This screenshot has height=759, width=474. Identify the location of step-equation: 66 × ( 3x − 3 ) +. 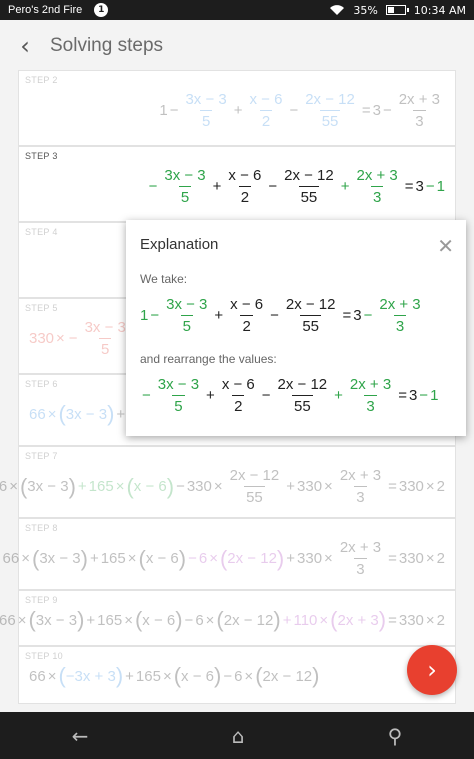
(78, 414).